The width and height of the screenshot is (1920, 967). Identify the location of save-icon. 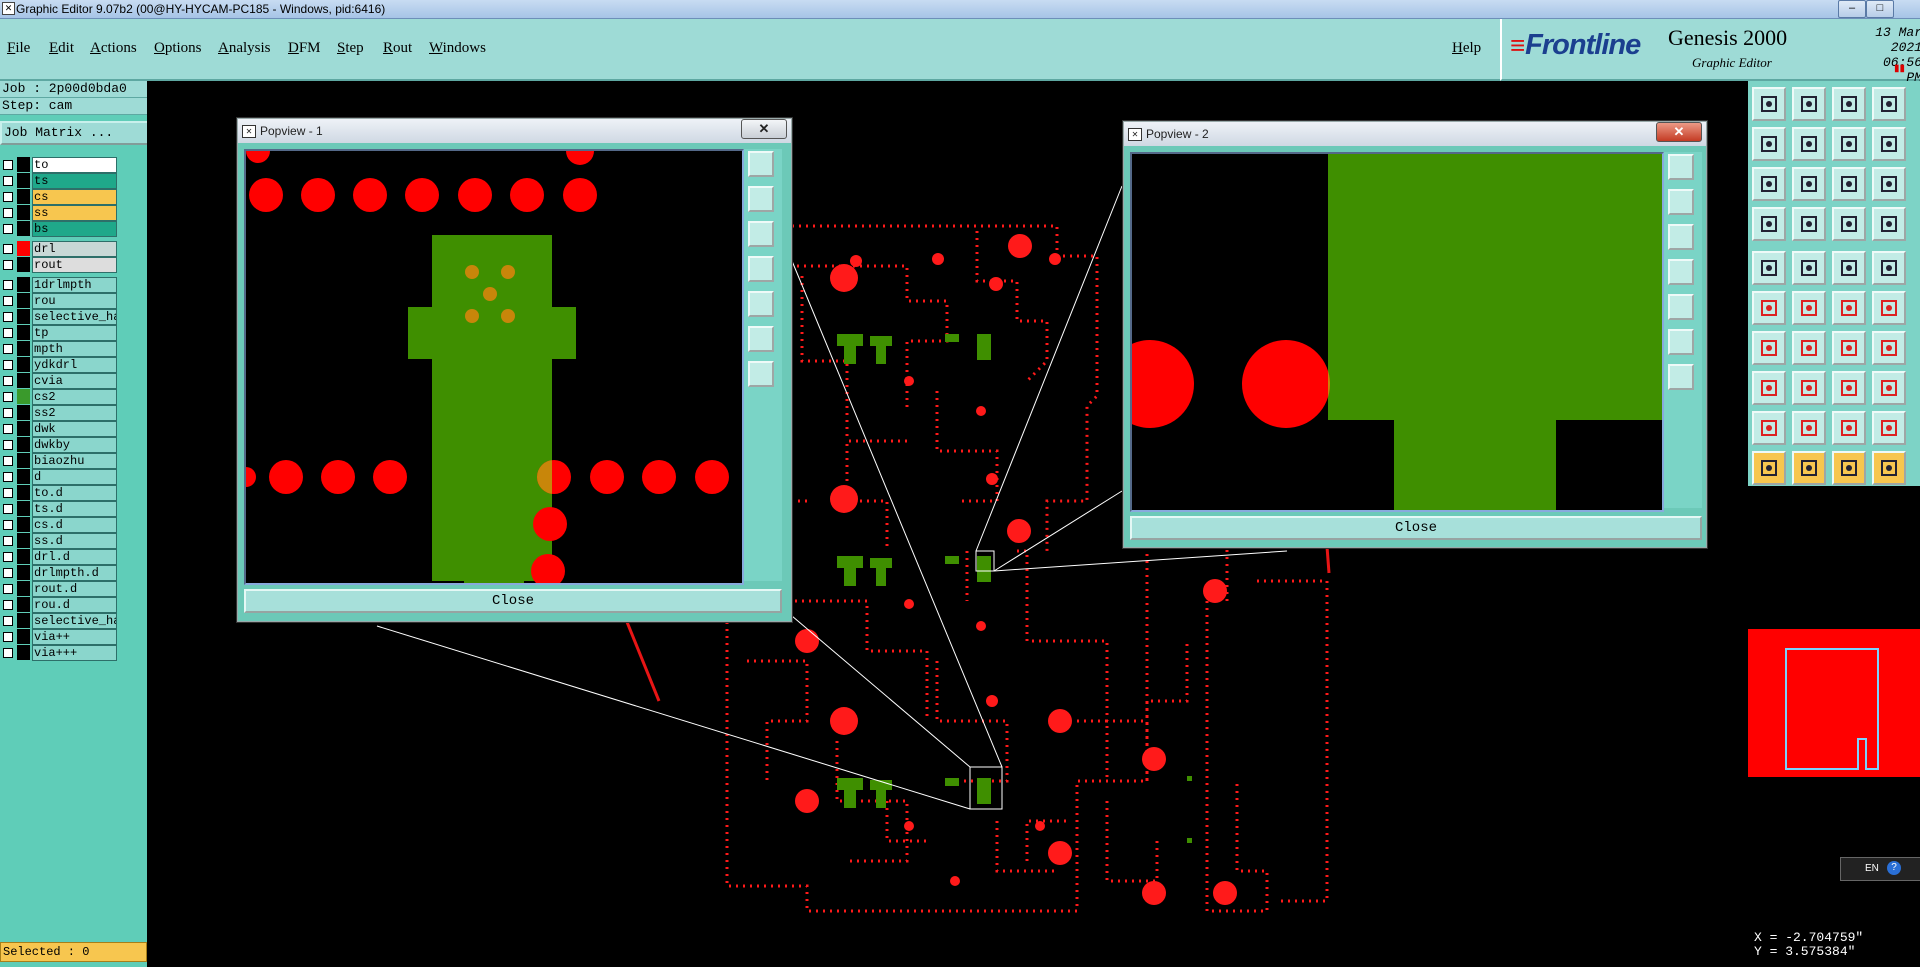
(1769, 104).